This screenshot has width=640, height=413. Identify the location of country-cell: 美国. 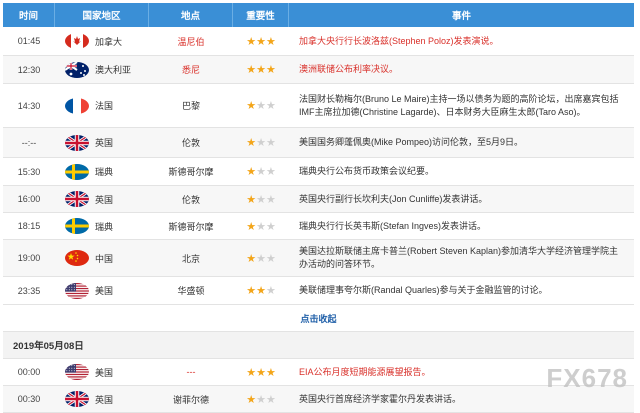
(102, 372).